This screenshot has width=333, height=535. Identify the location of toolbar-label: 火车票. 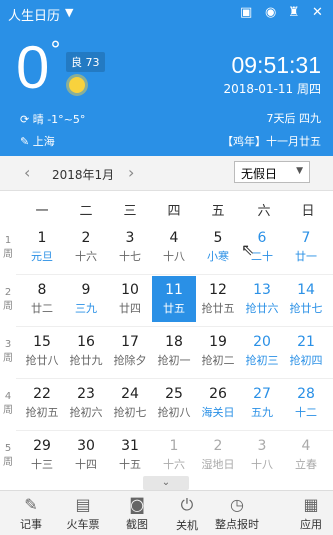
(83, 524).